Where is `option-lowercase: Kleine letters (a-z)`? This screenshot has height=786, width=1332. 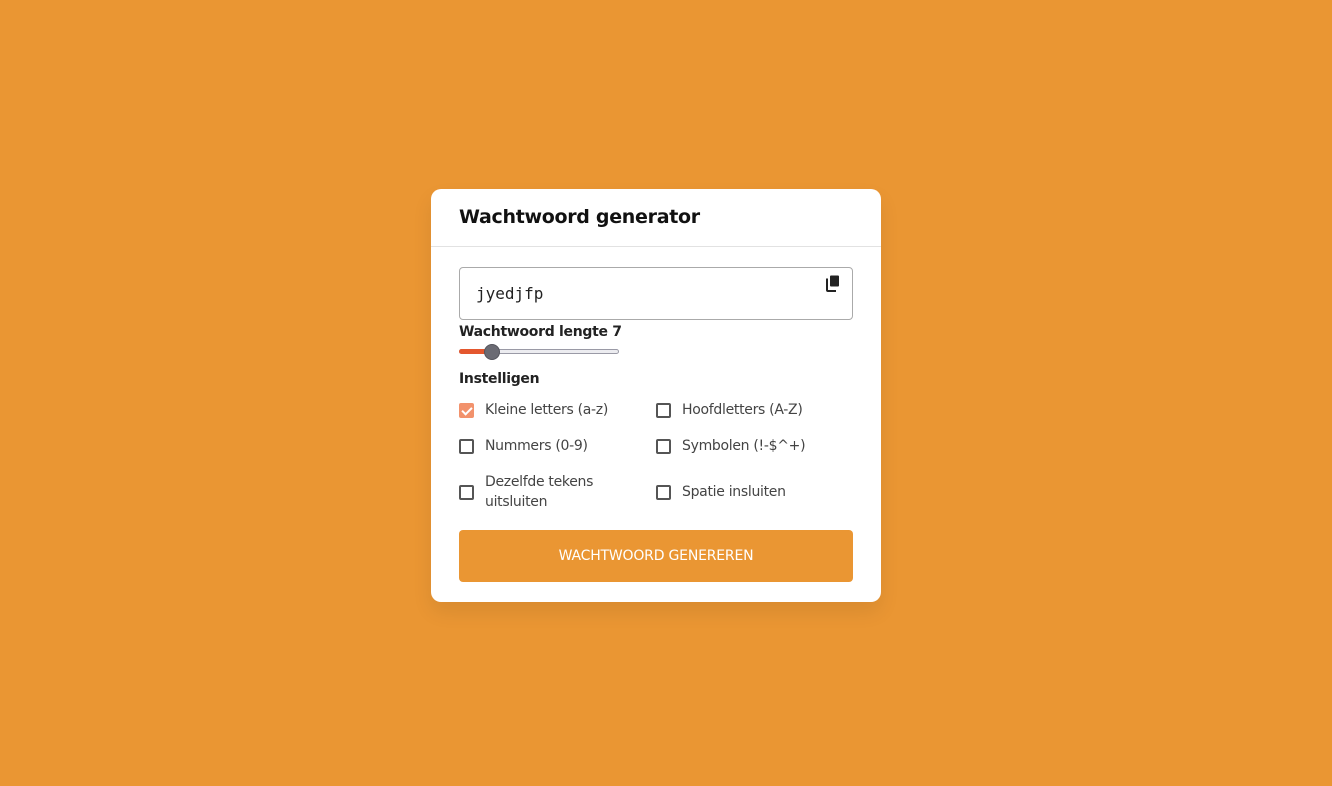 option-lowercase: Kleine letters (a-z) is located at coordinates (533, 410).